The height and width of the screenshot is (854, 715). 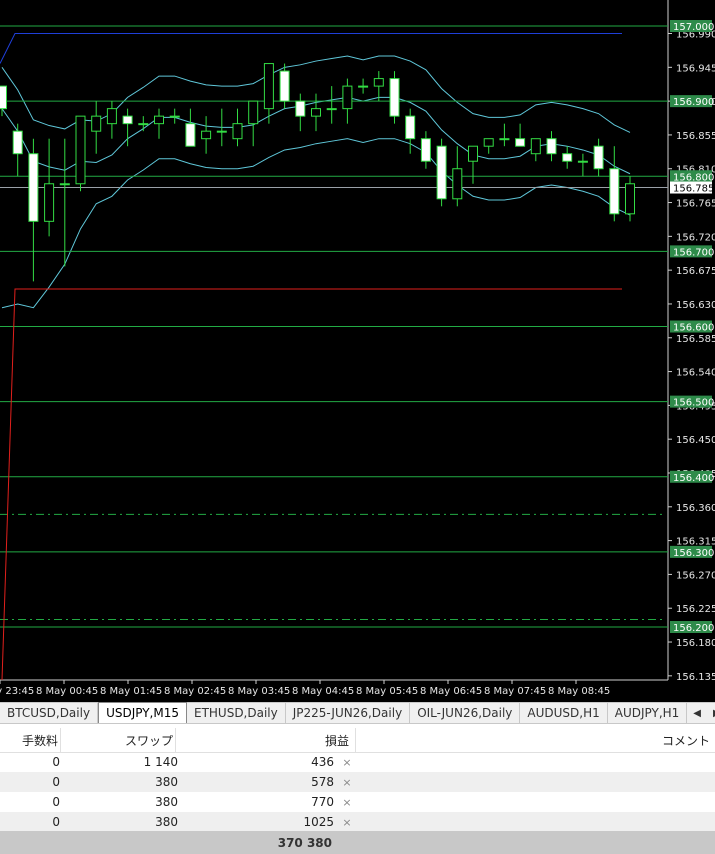 What do you see at coordinates (236, 713) in the screenshot?
I see `tab-ethusd-daily: ETHUSD,Daily` at bounding box center [236, 713].